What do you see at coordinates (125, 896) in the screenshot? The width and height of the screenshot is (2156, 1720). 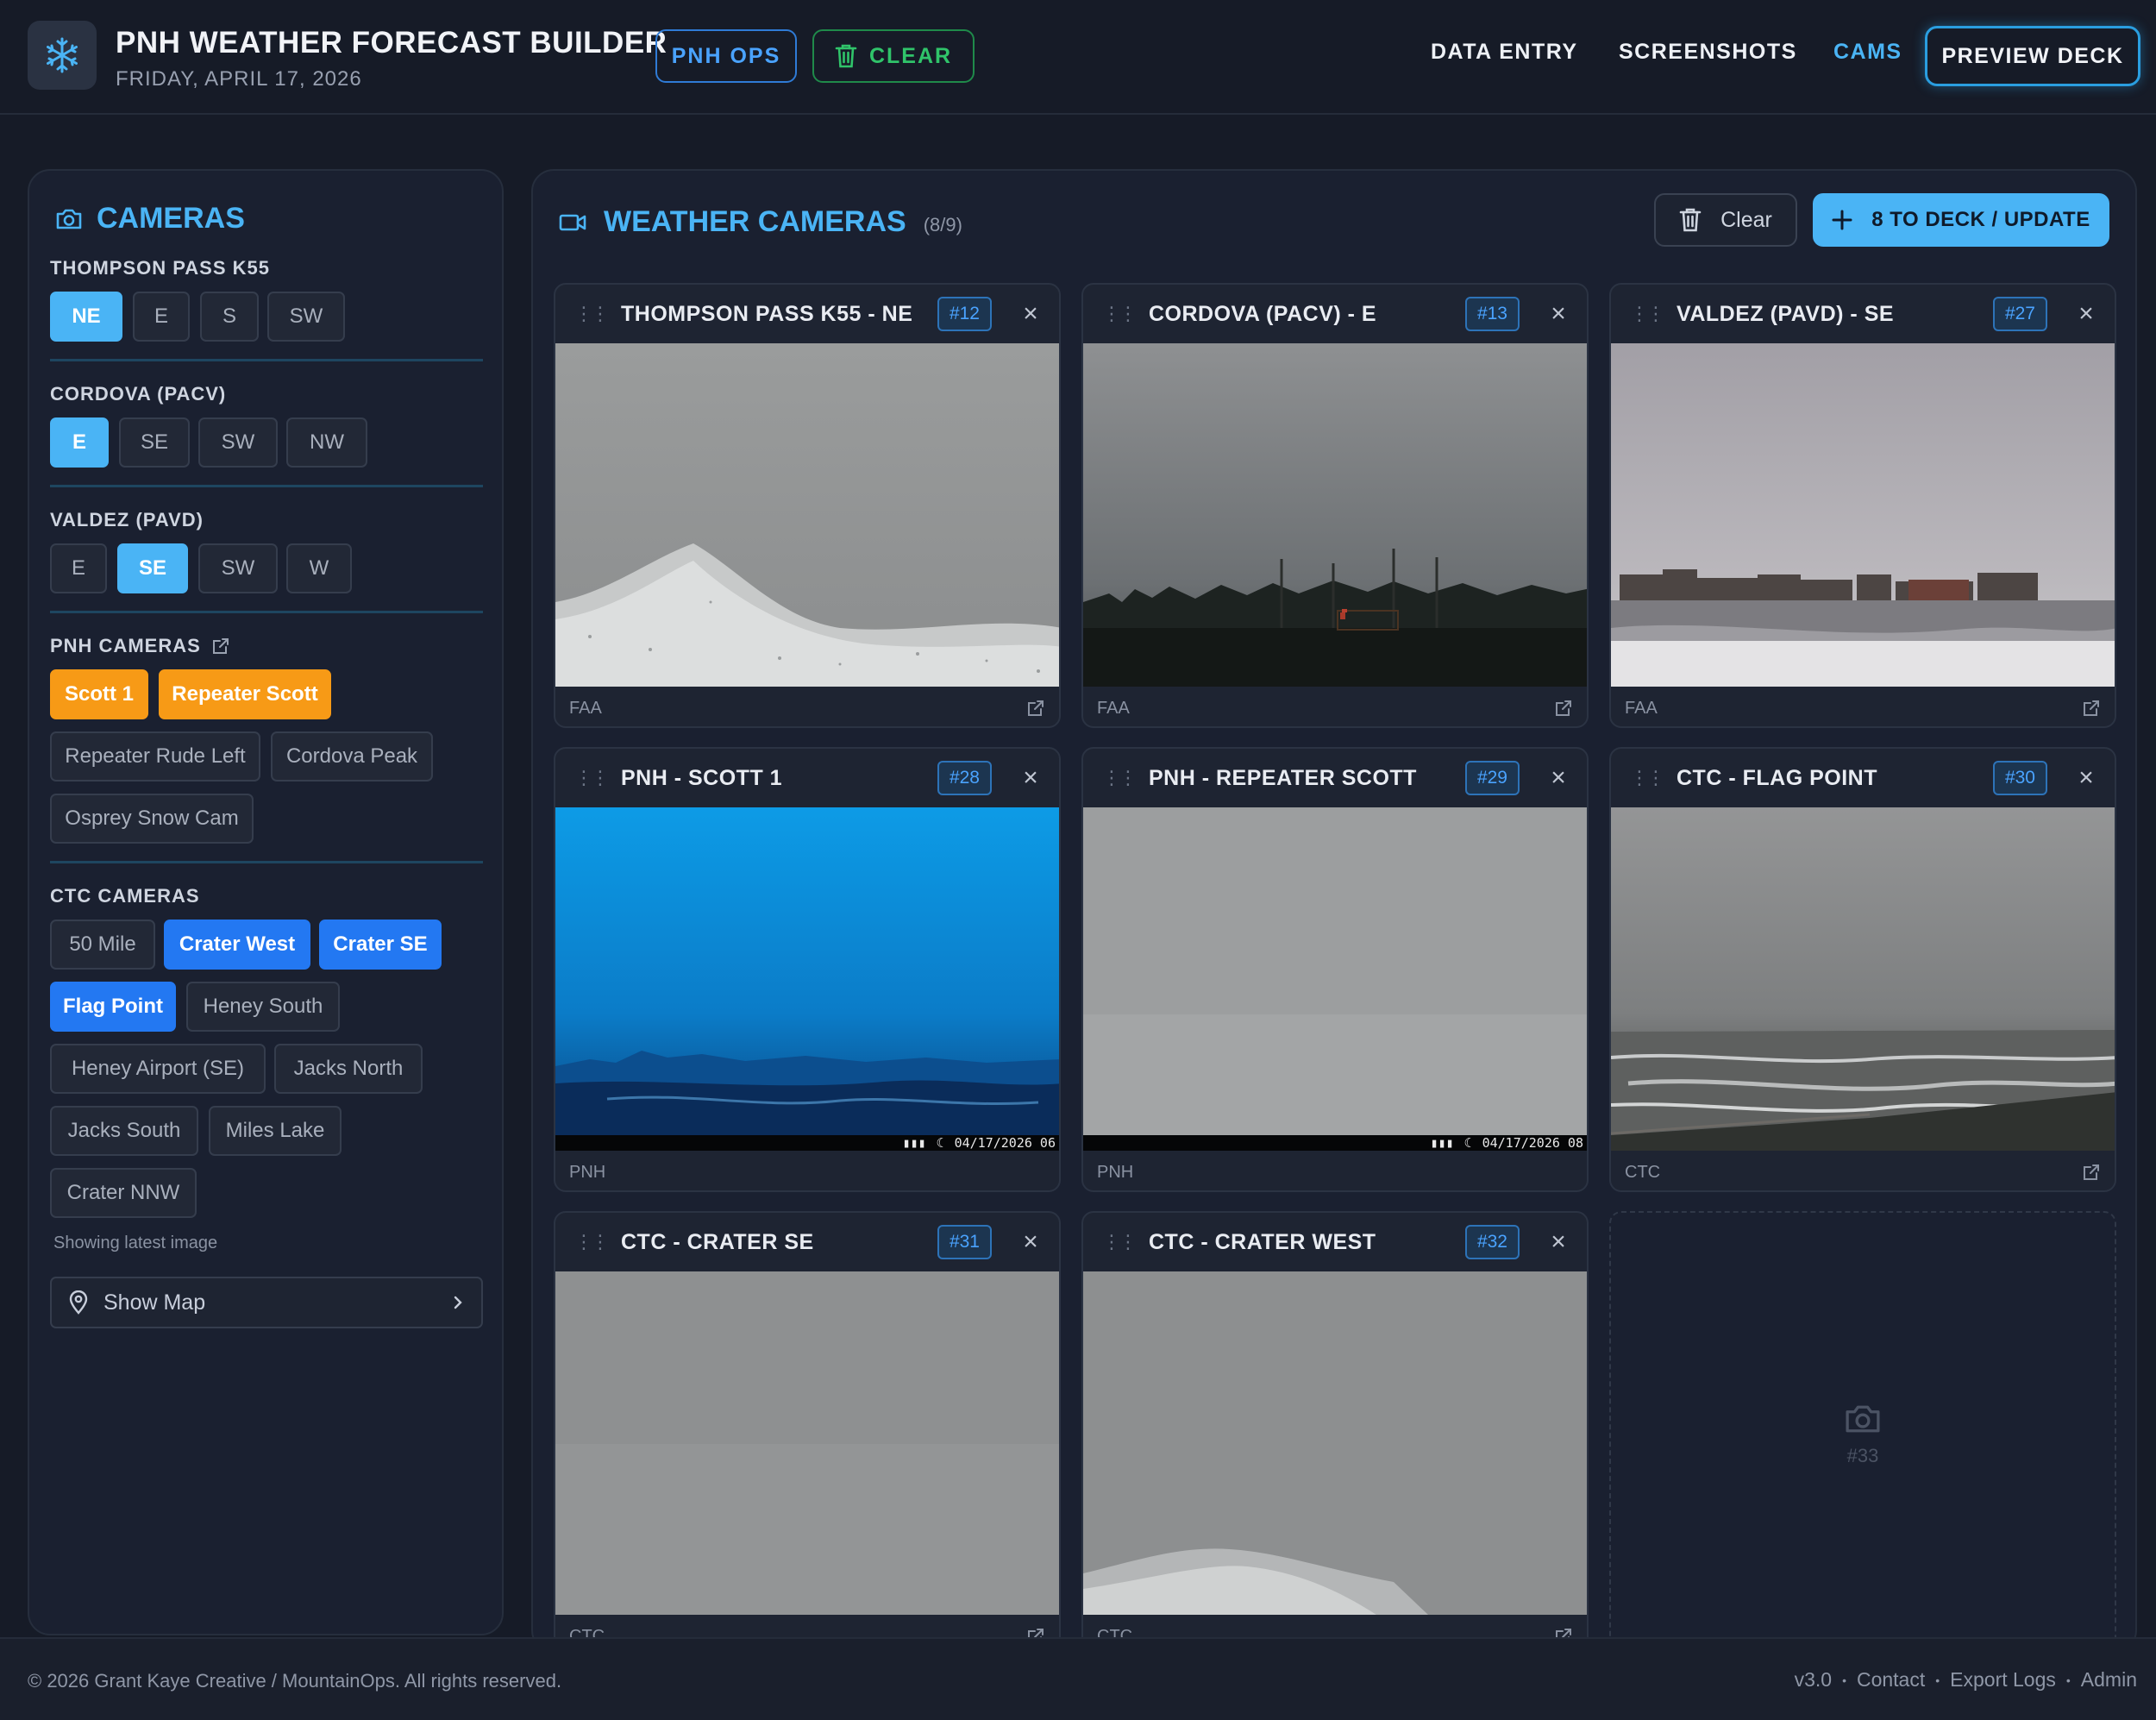 I see `group-label-ctc: CTC CAMERAS` at bounding box center [125, 896].